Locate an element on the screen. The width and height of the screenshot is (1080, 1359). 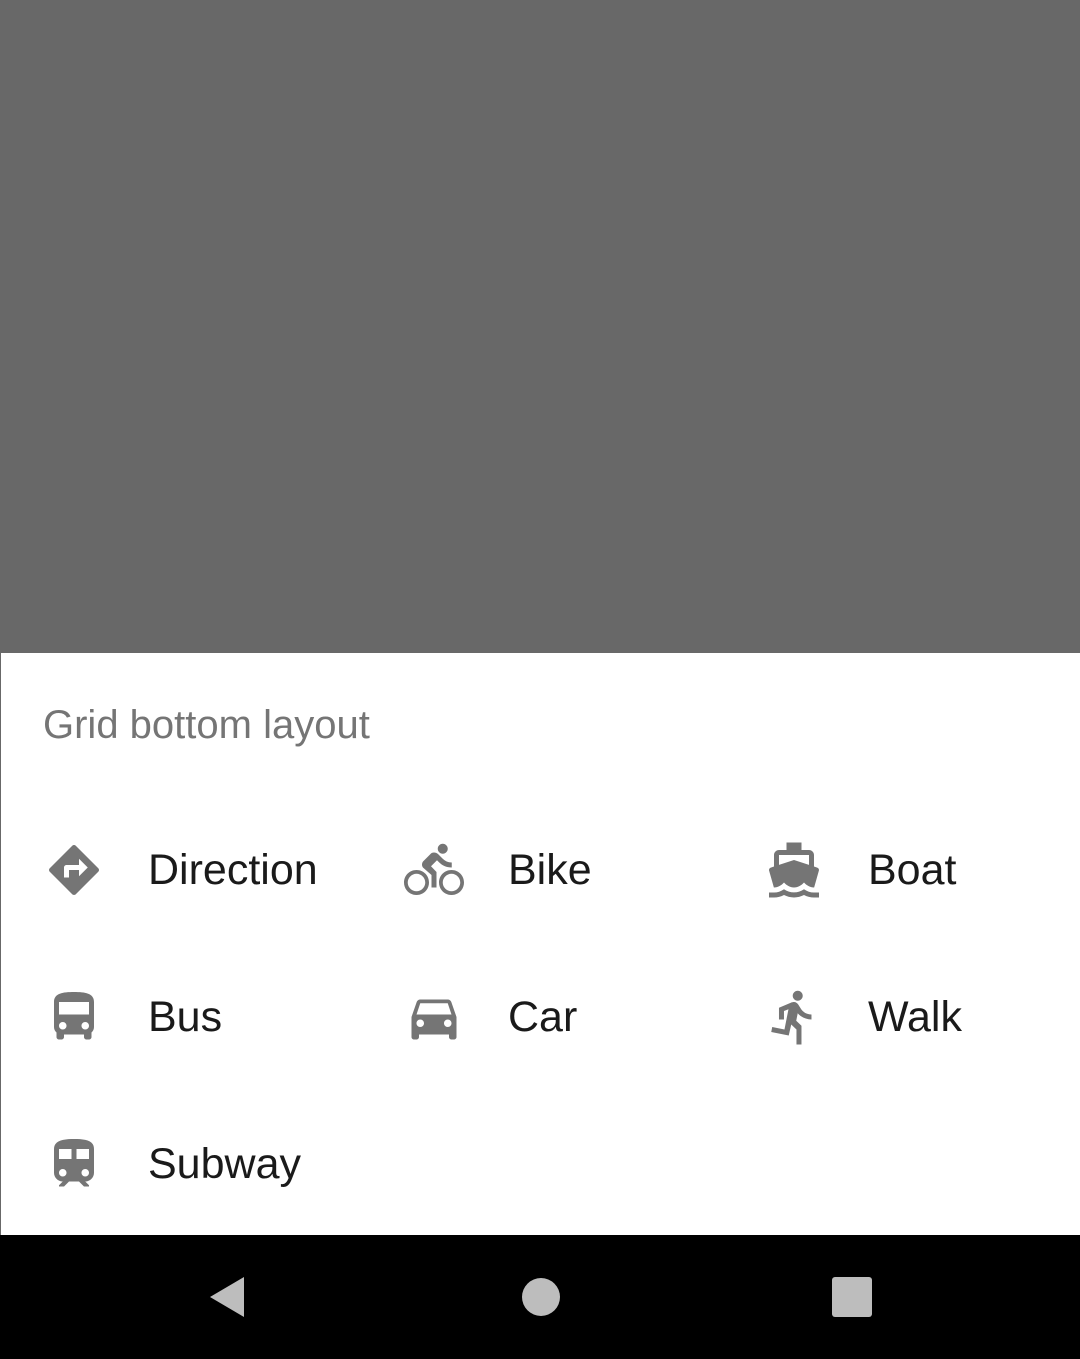
boat-icon is located at coordinates (794, 870).